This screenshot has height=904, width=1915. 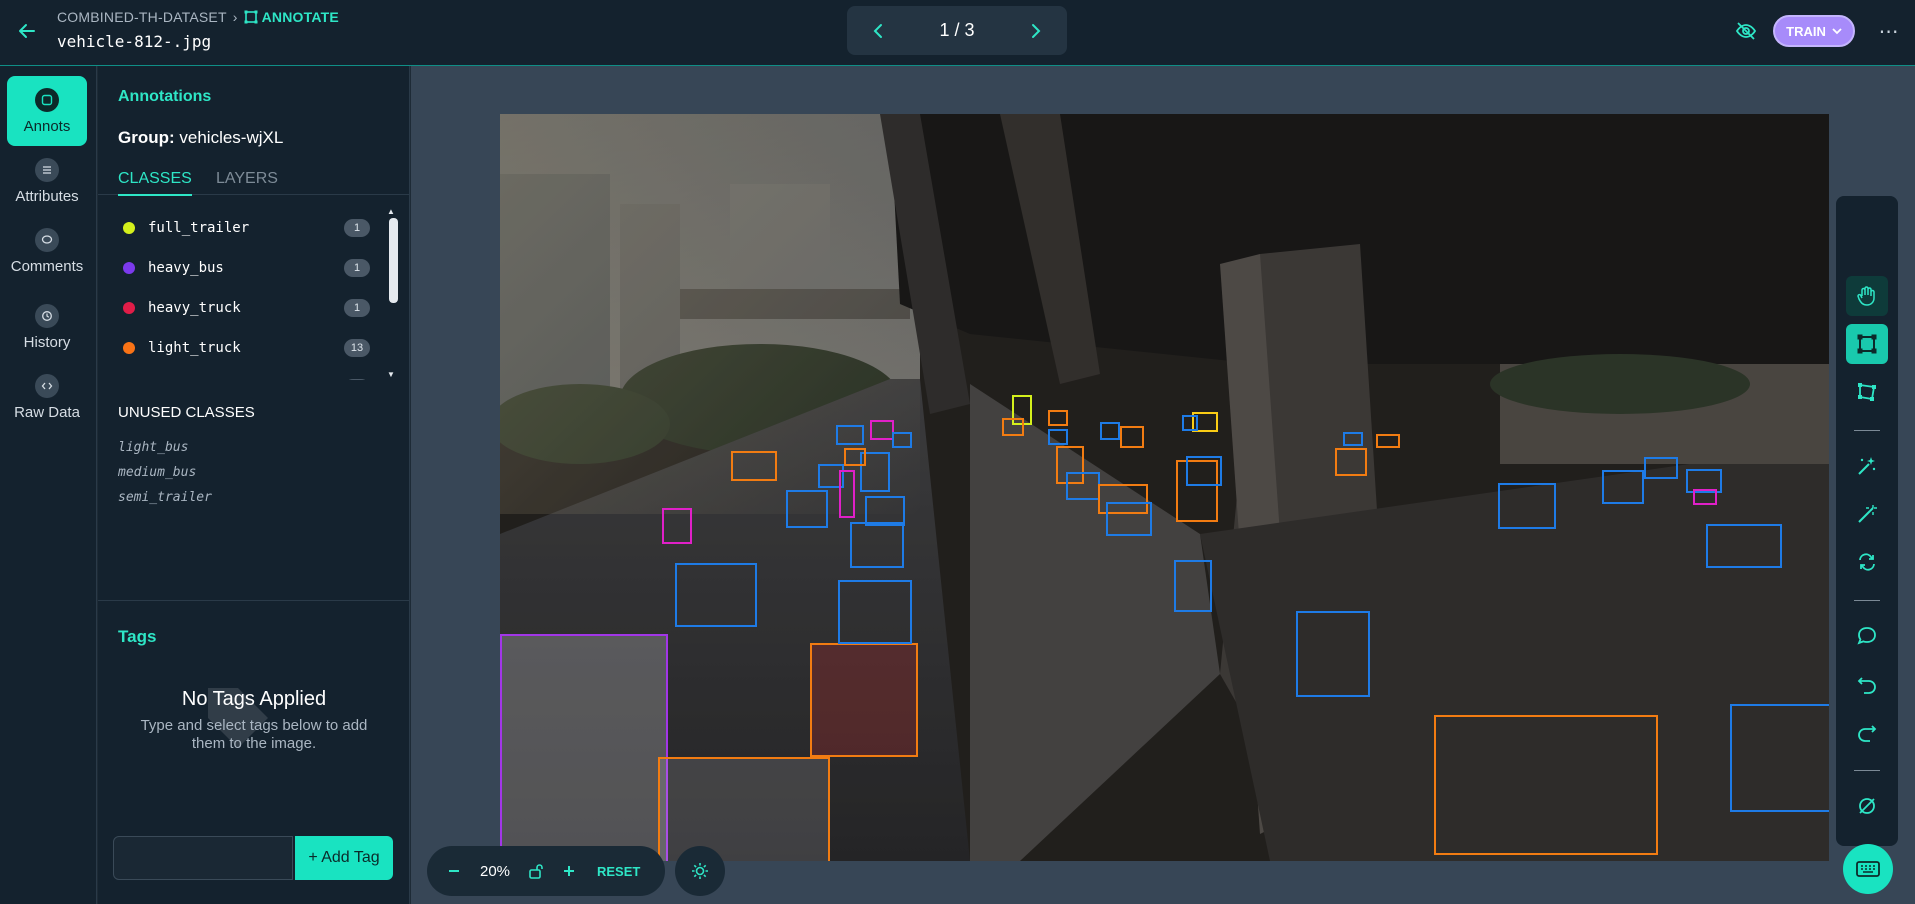 I want to click on zoom-in-button, so click(x=569, y=871).